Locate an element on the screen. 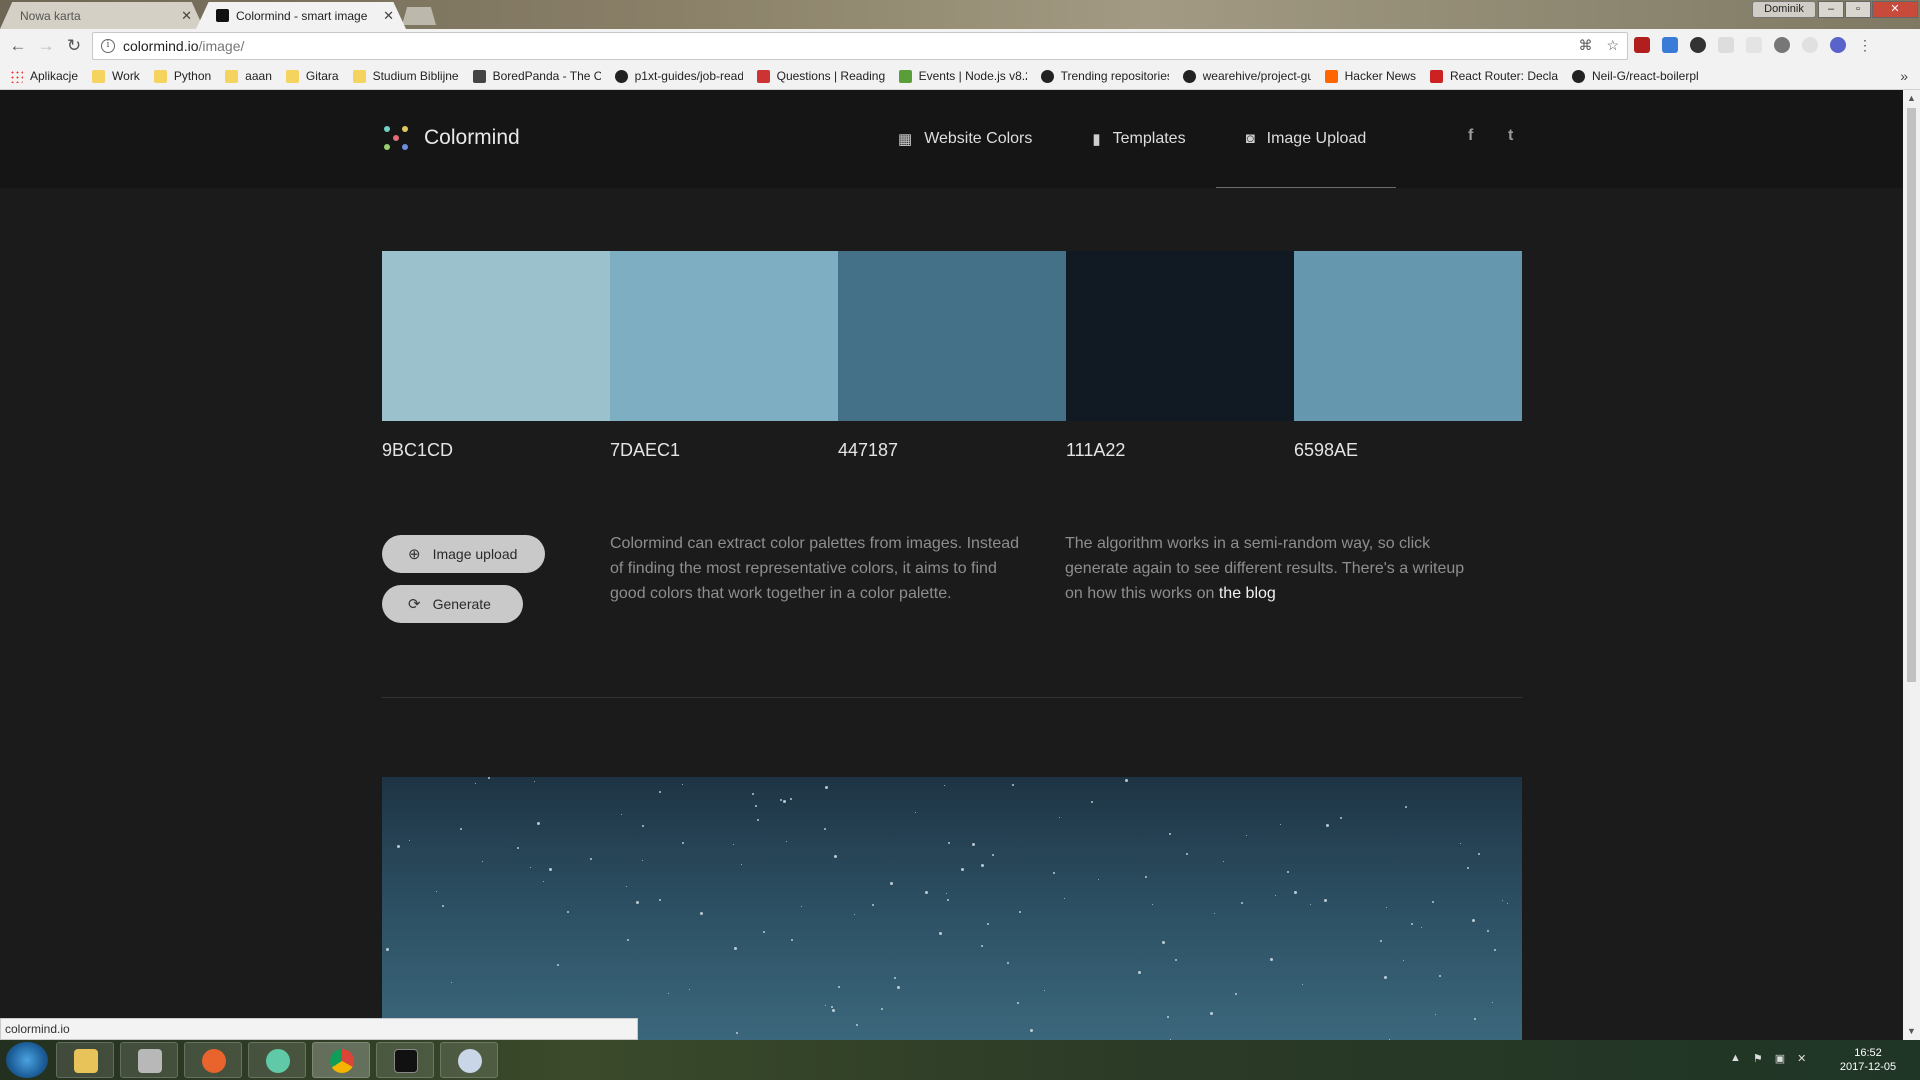  hex-code: 111A22 is located at coordinates (1096, 450).